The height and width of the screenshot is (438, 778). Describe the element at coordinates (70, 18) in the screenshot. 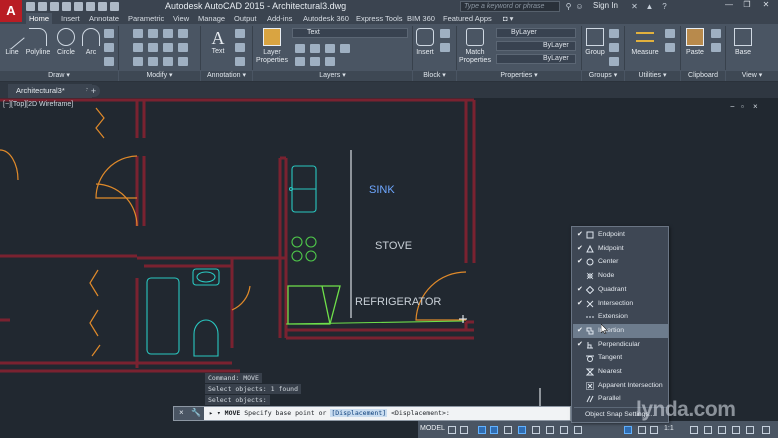

I see `tab-insert: Insert` at that location.